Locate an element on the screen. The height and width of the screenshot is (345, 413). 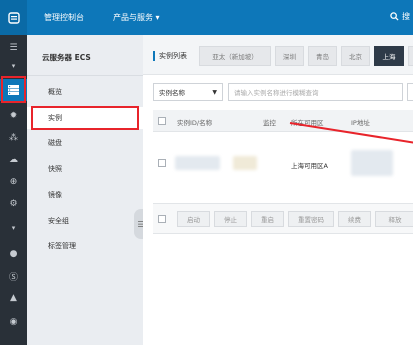
restart-button: 重启 is located at coordinates (267, 219).